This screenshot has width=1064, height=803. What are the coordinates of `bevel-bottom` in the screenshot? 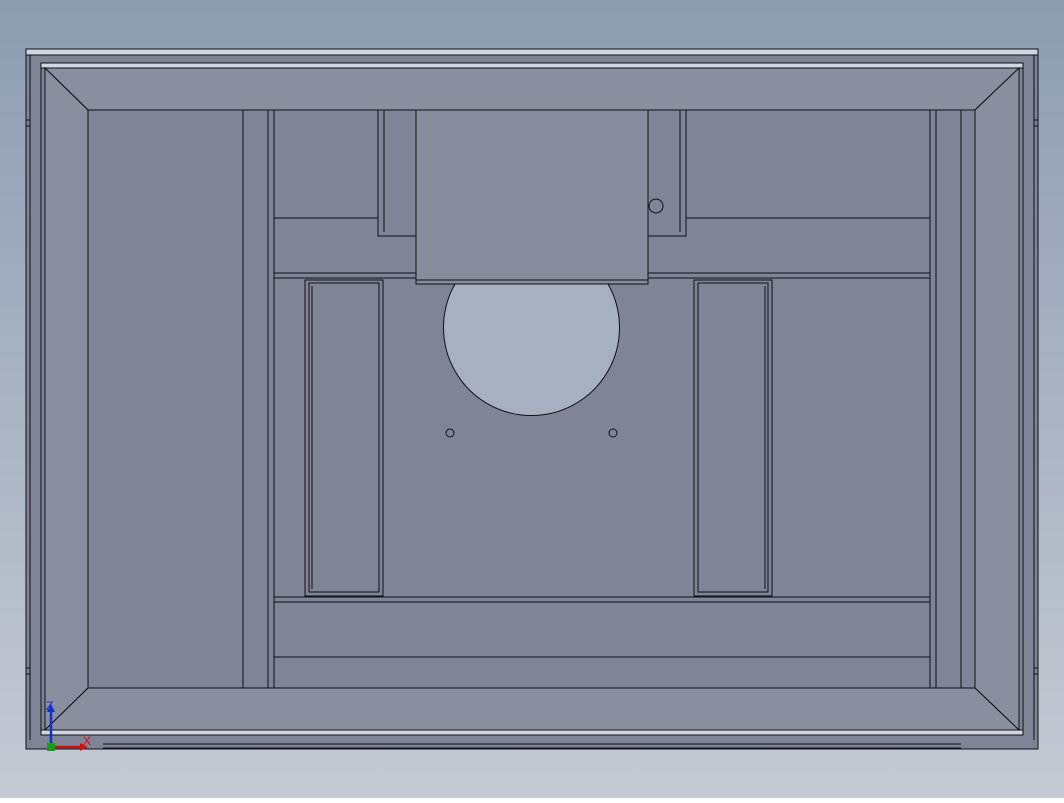 It's located at (532, 709).